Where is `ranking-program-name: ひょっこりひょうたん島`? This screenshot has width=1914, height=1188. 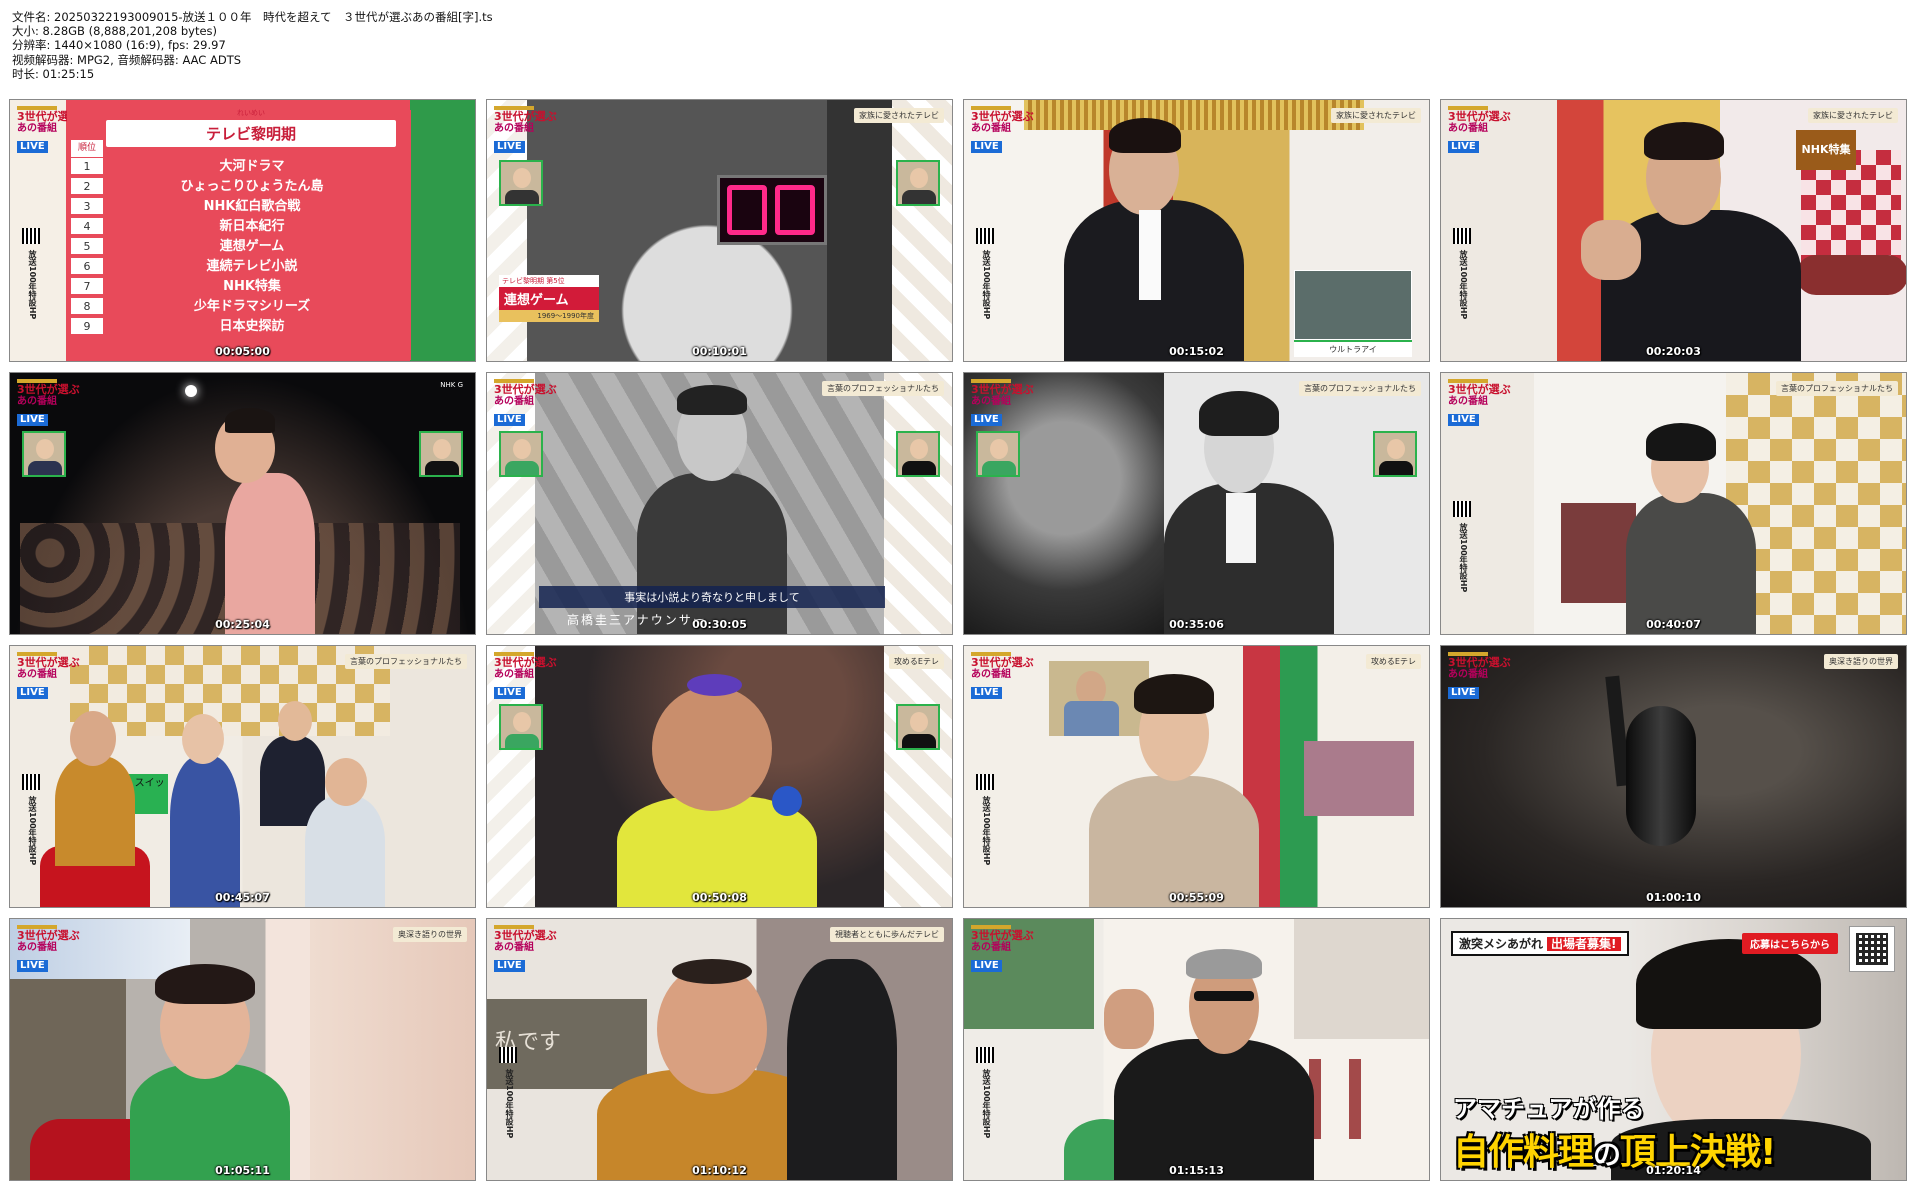
ranking-program-name: ひょっこりひょうたん島 is located at coordinates (252, 186).